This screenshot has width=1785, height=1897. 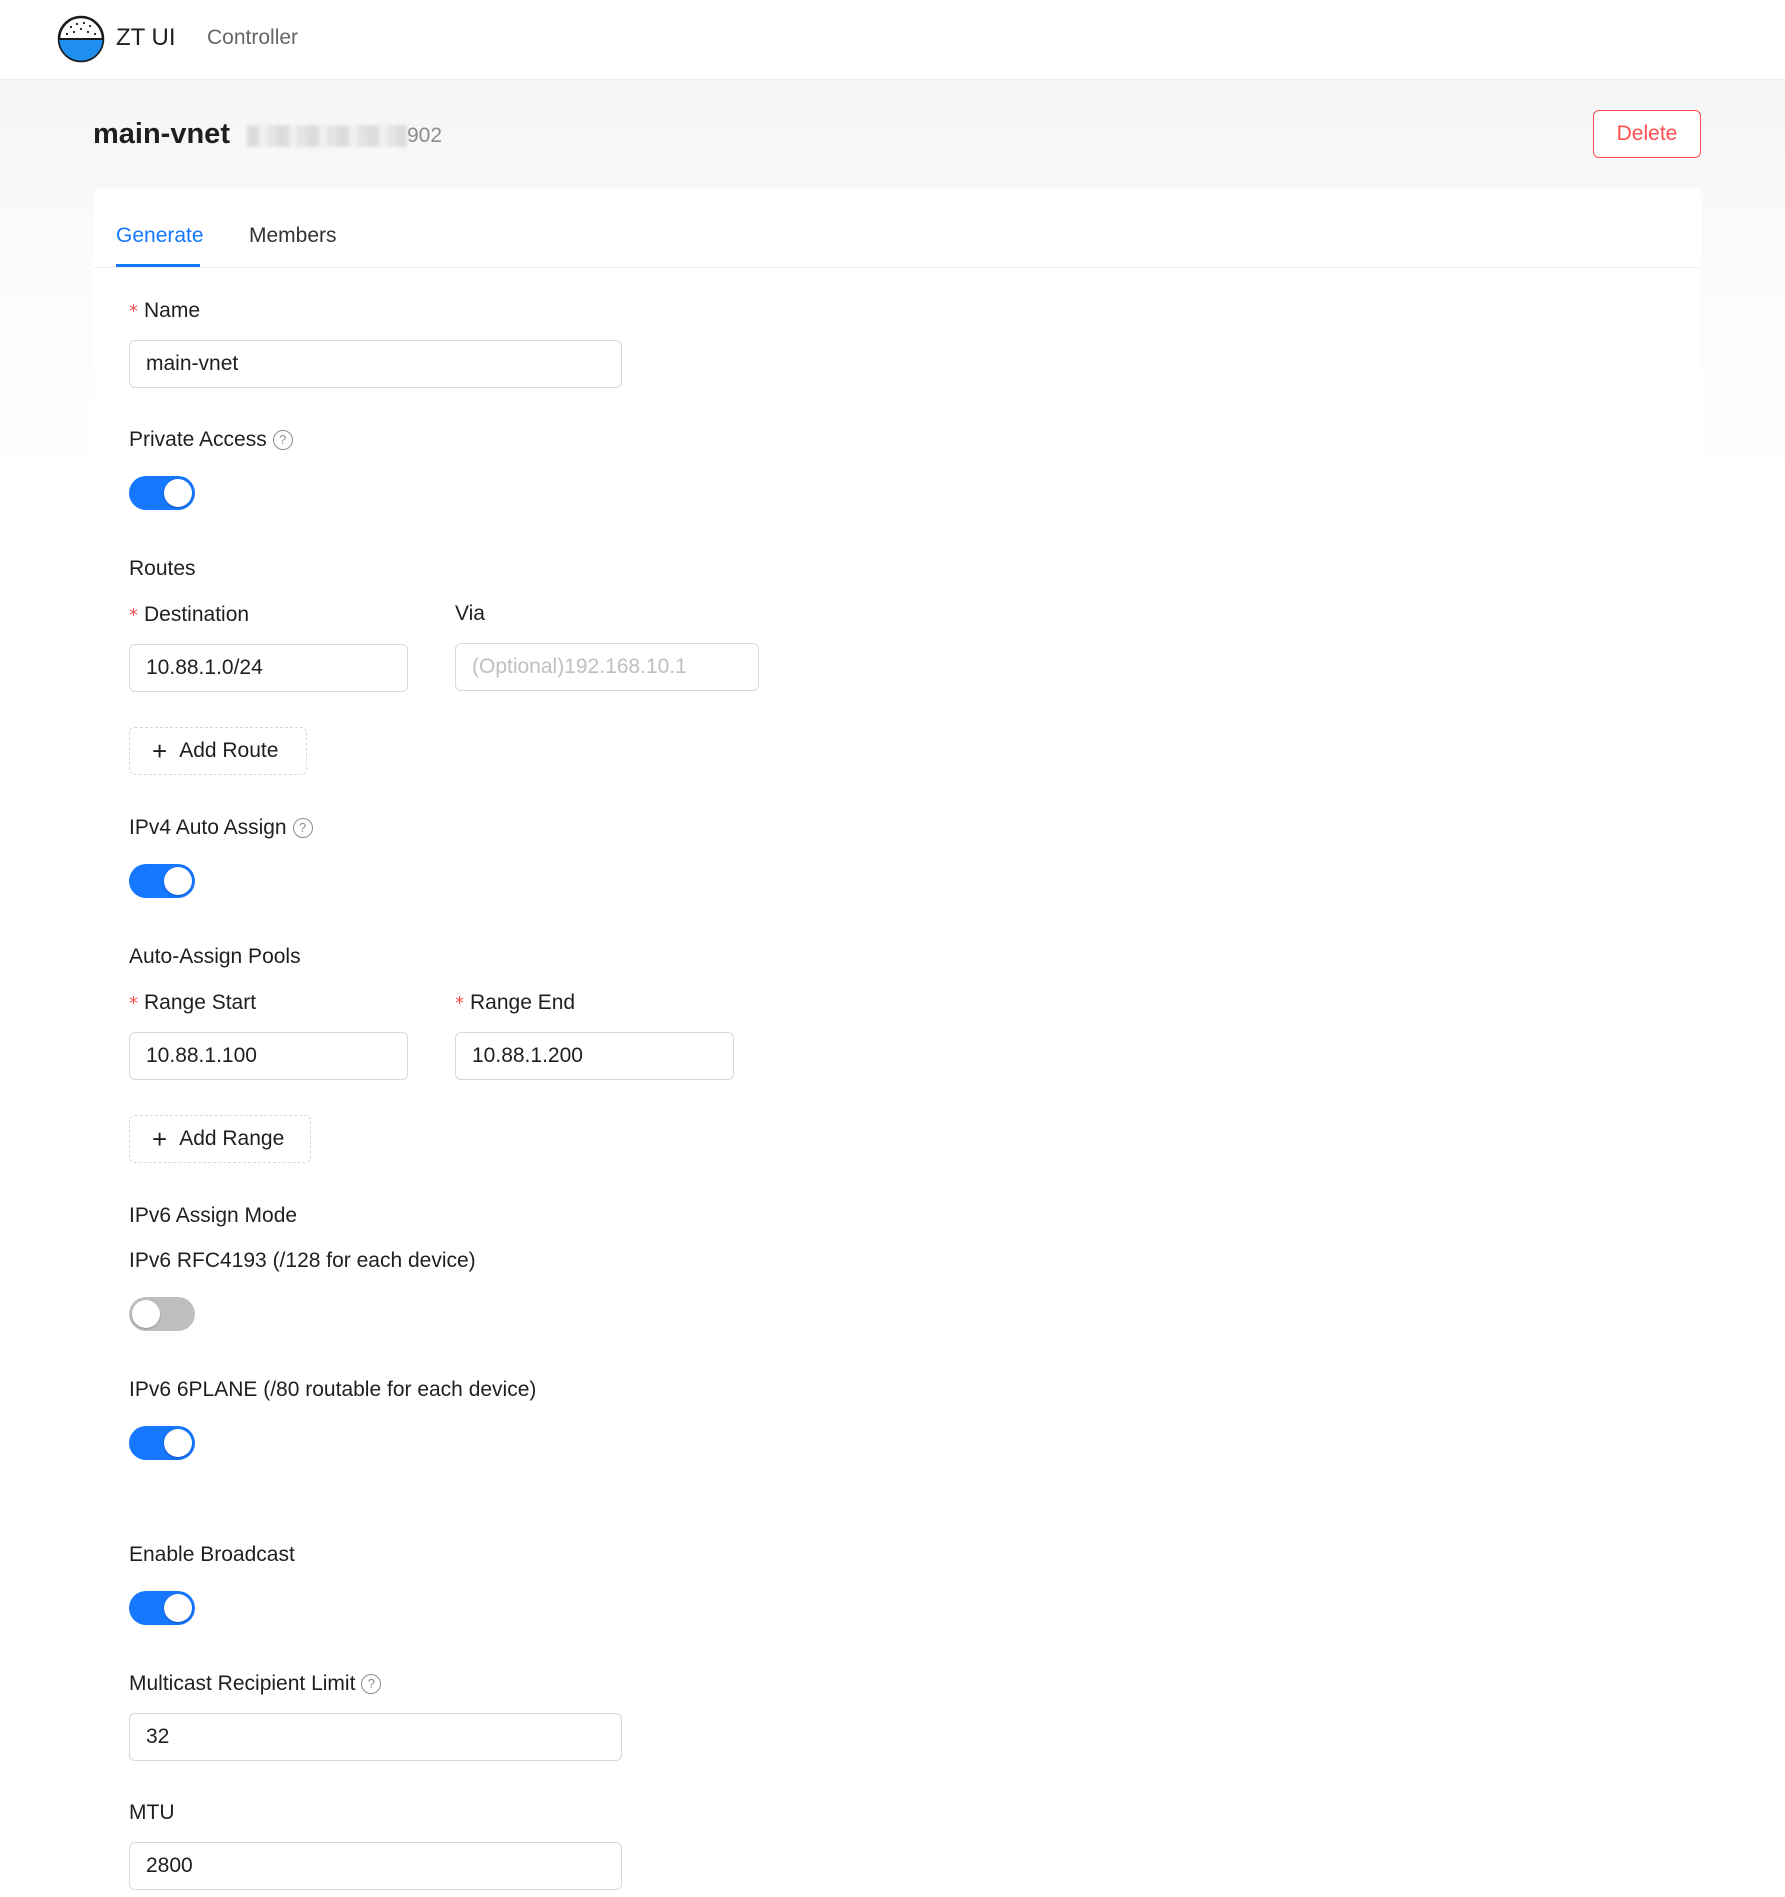 I want to click on ipv4-auto-assign-toggle, so click(x=162, y=881).